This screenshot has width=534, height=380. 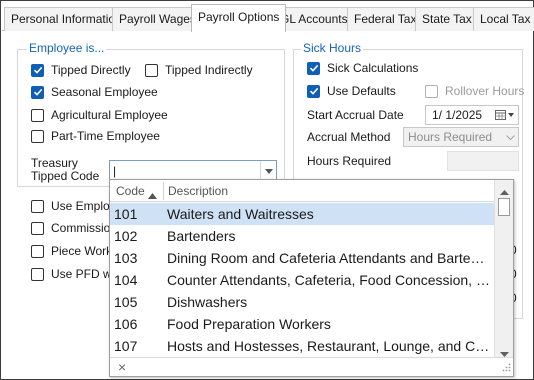 I want to click on tab-personal-information: Personal Information, so click(x=66, y=19).